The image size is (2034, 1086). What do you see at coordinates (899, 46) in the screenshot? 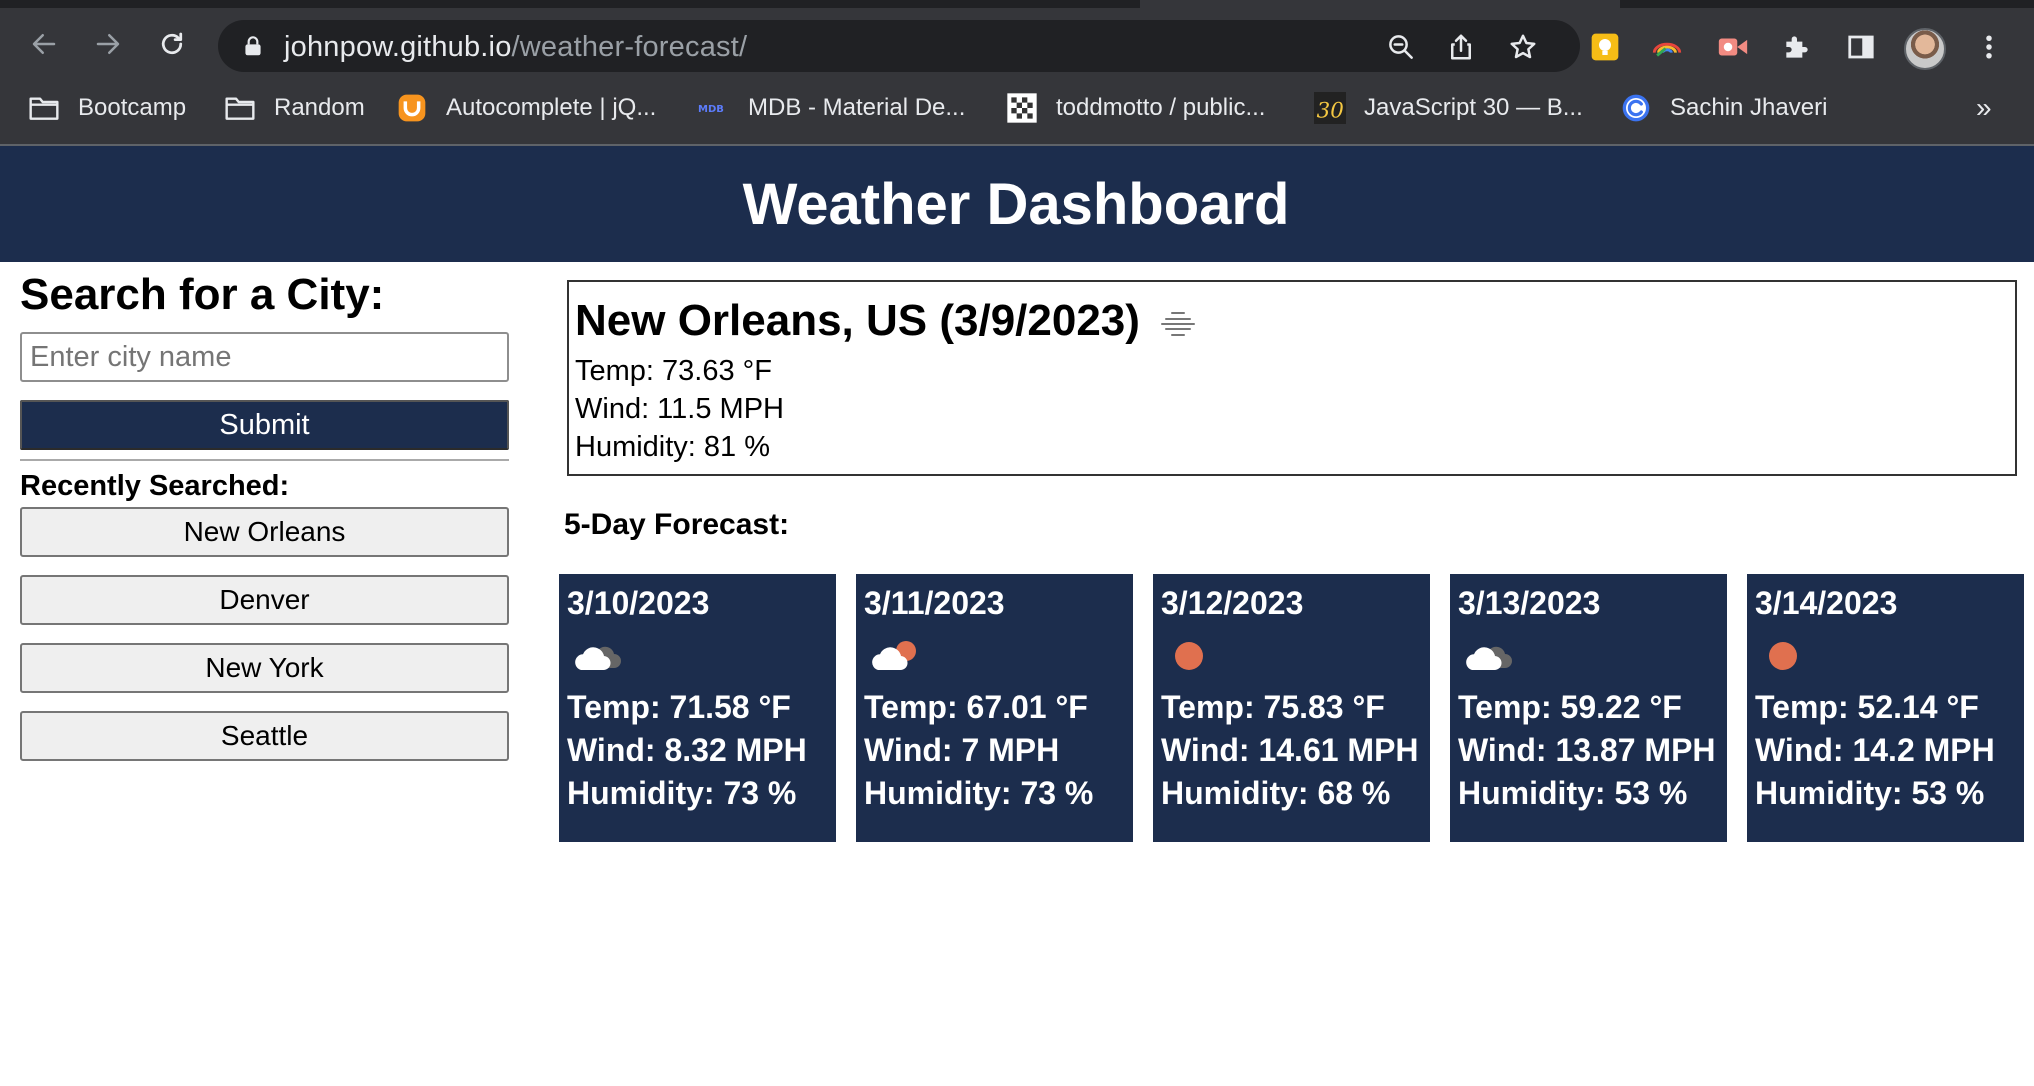
I see `address-bar: johnpow.github.io/weather-forecast/` at bounding box center [899, 46].